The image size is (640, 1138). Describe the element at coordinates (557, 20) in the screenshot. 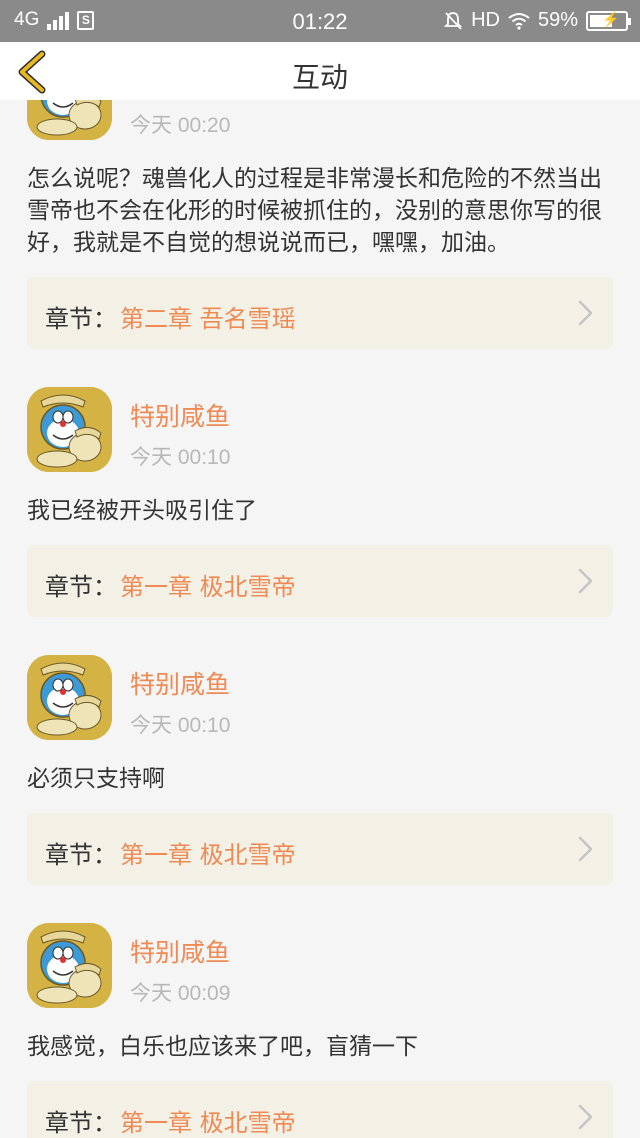

I see `battery-percent: 59%` at that location.